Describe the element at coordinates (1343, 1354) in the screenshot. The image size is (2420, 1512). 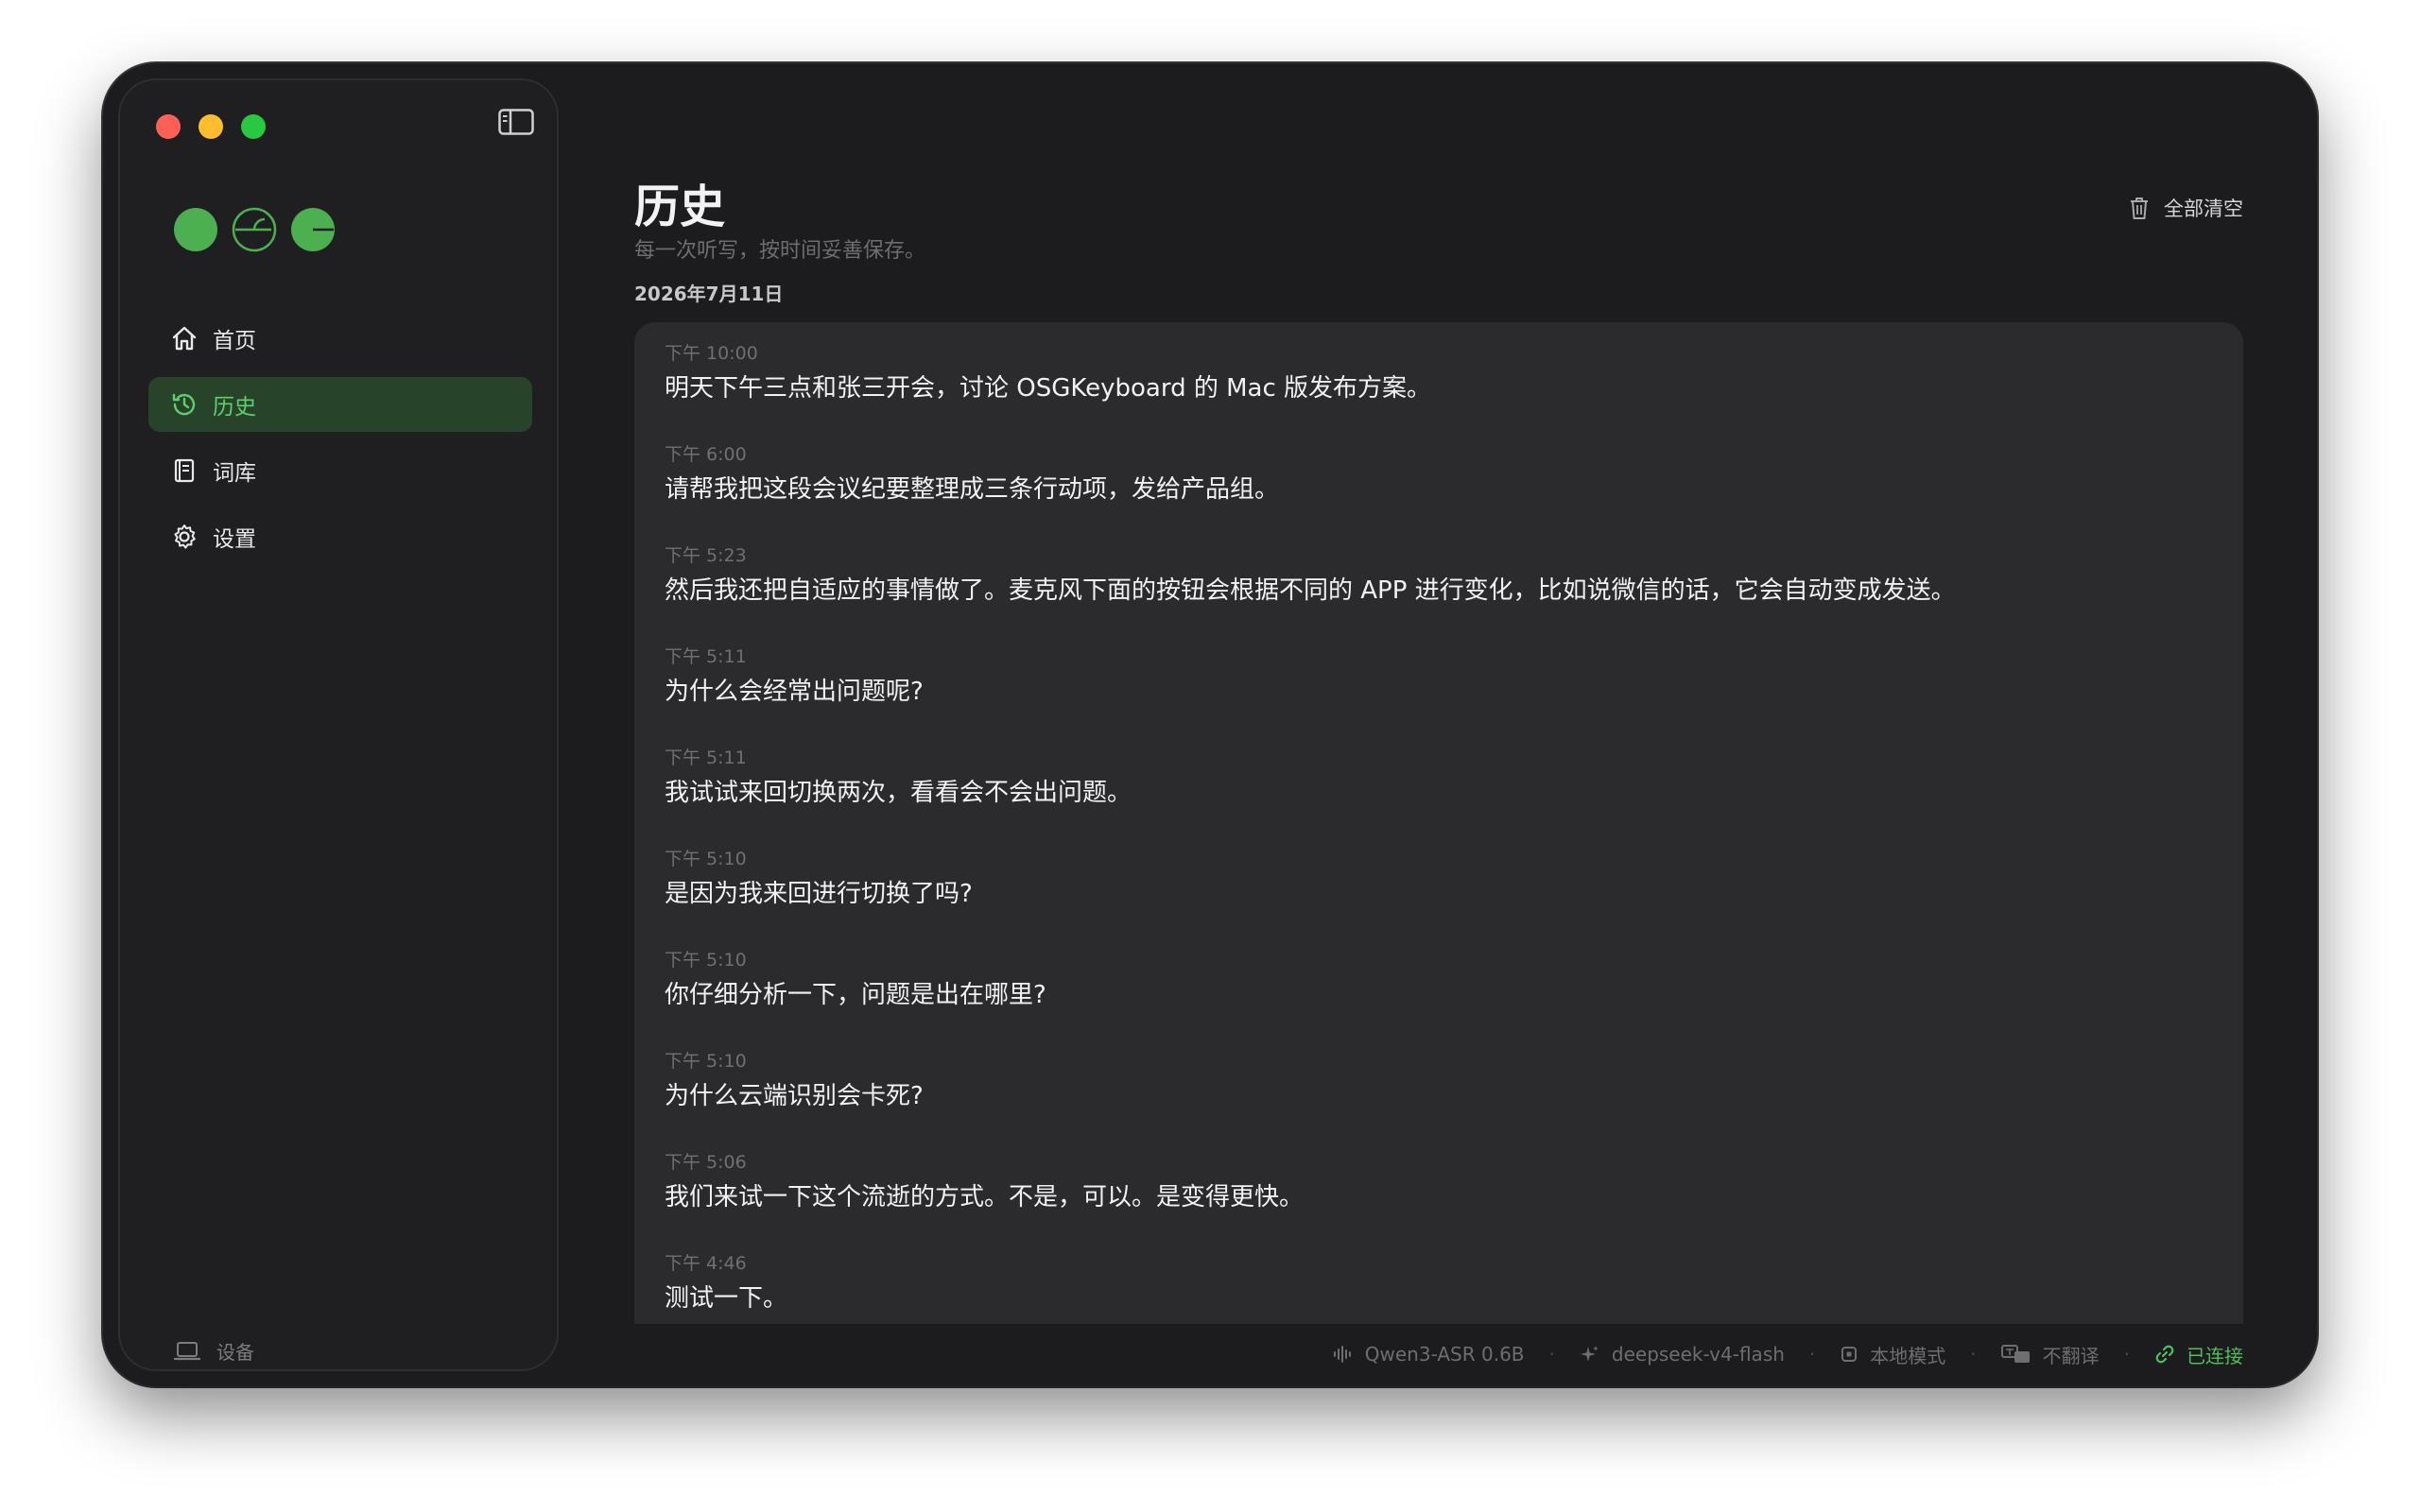
I see `waveform-icon` at that location.